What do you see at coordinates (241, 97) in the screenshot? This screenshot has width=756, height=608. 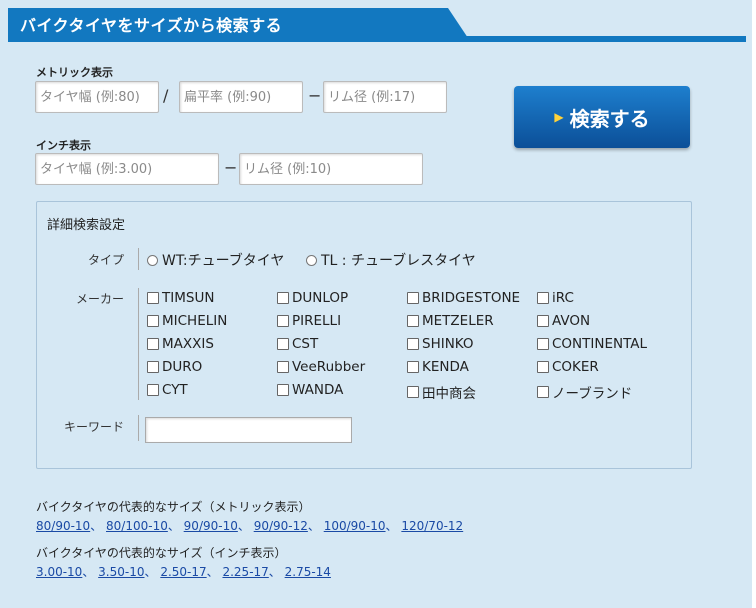 I see `metric-aspect-input` at bounding box center [241, 97].